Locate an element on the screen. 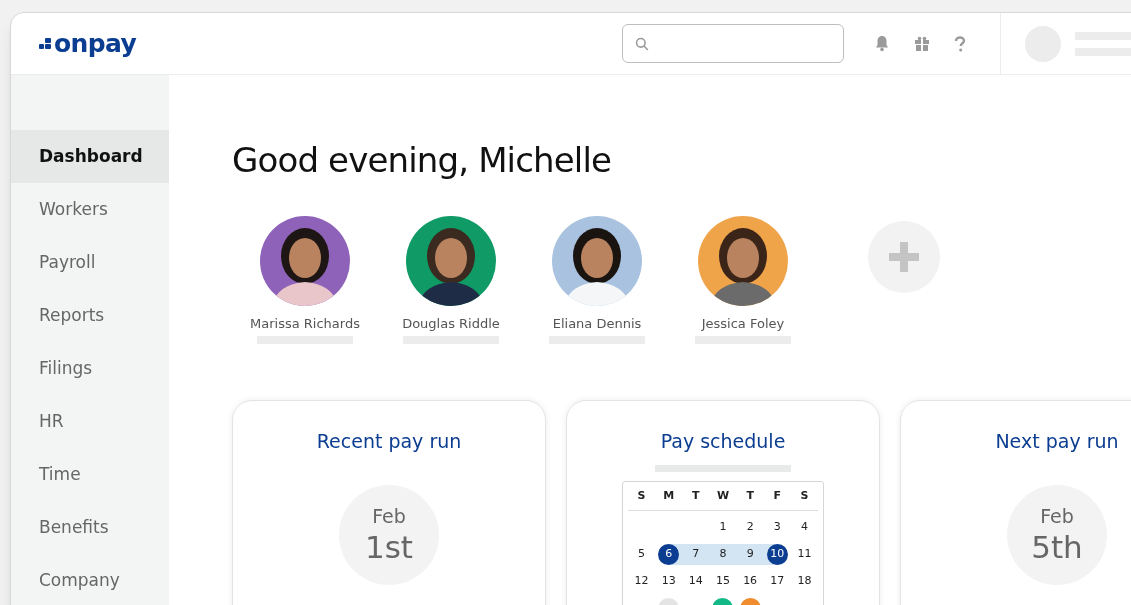  card-title: Next pay run is located at coordinates (1057, 441).